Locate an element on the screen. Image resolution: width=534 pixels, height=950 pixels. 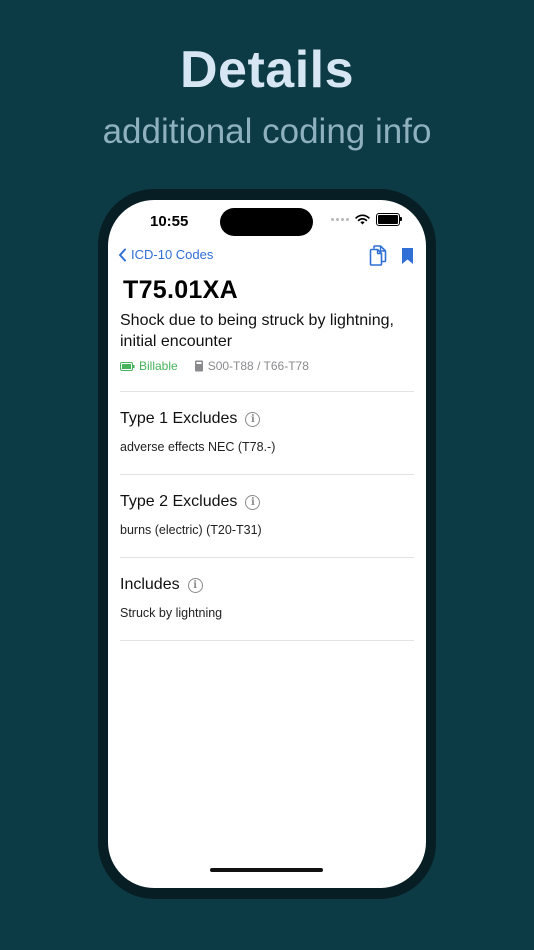
bookmark-icon is located at coordinates (407, 256).